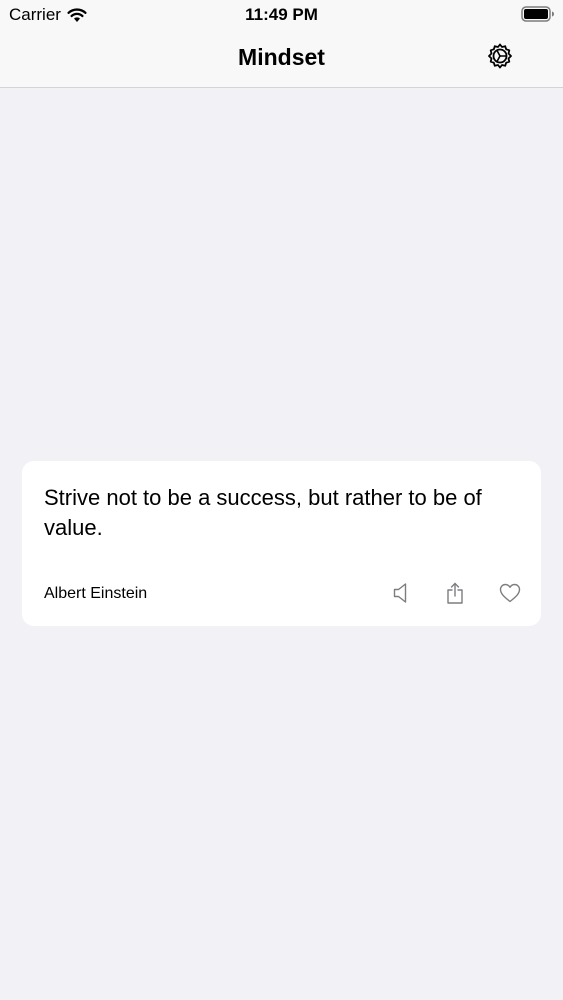 The width and height of the screenshot is (563, 1000). I want to click on status-bar: Carrier 11:49 PM, so click(281, 15).